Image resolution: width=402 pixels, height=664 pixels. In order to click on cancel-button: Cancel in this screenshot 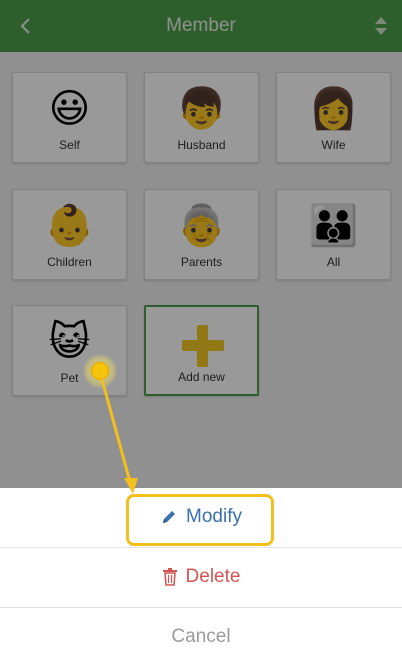, I will do `click(201, 636)`.